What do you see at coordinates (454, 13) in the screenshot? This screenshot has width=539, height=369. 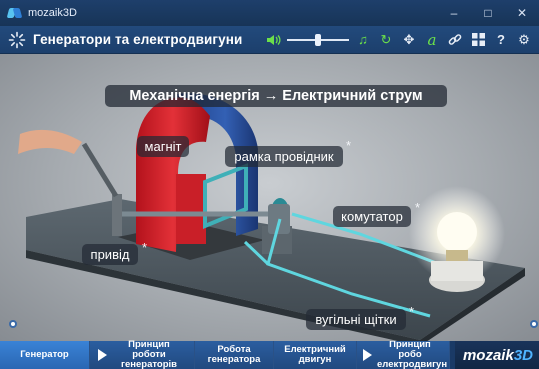 I see `minimize-button: –` at bounding box center [454, 13].